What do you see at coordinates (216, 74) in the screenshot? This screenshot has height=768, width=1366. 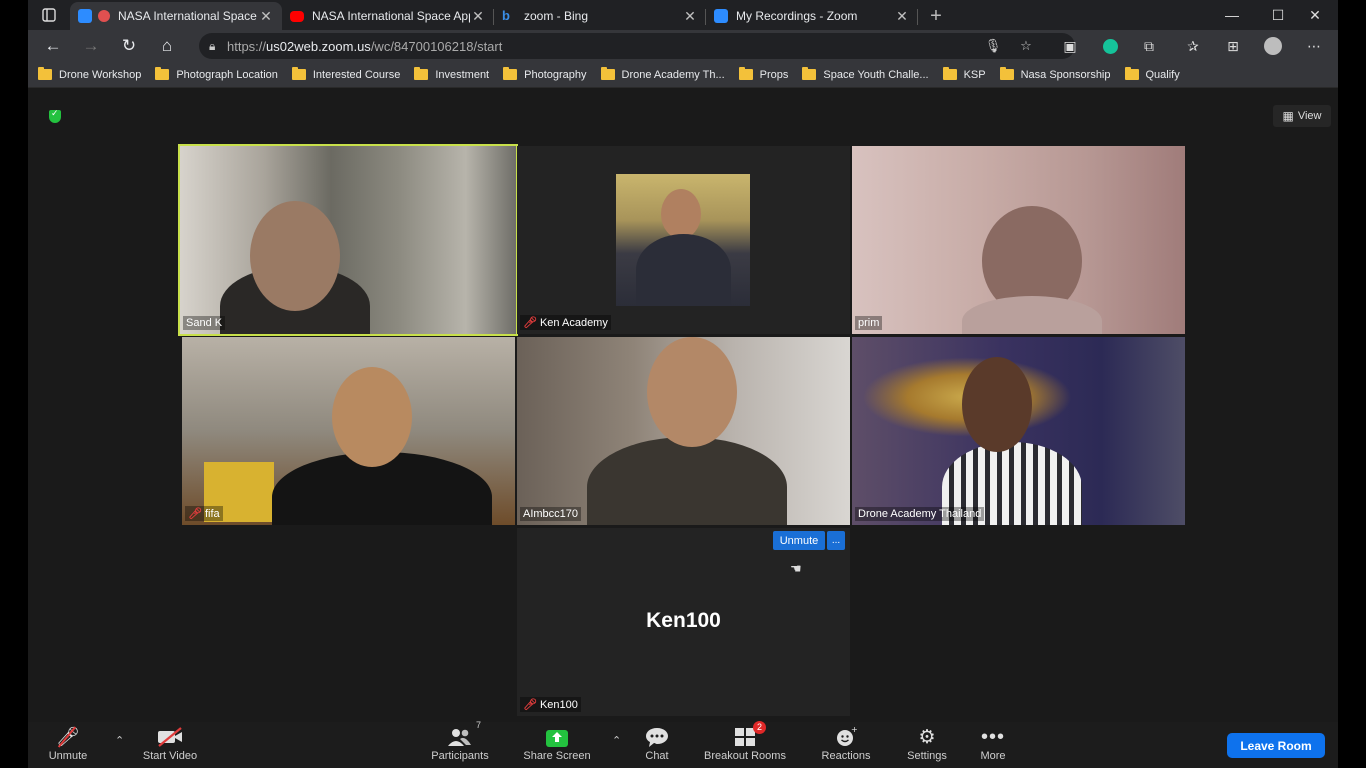 I see `bookmark-folder: Photograph Location` at bounding box center [216, 74].